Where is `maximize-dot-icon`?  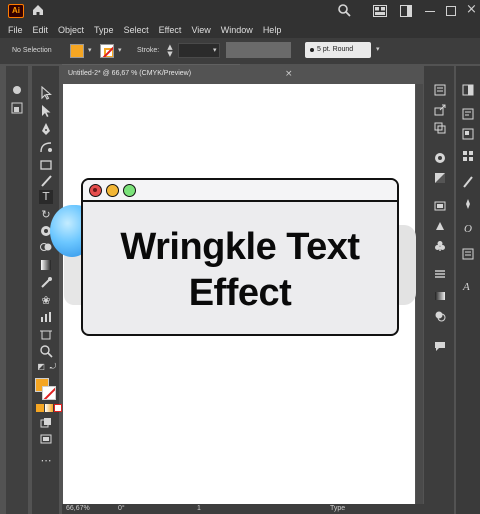 maximize-dot-icon is located at coordinates (129, 190).